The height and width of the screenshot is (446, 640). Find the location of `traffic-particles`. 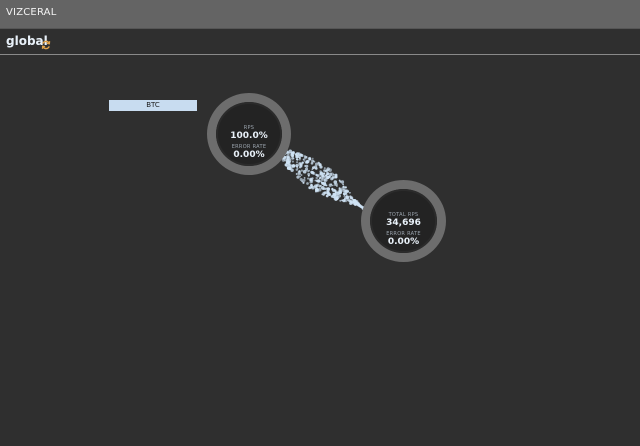

traffic-particles is located at coordinates (325, 181).